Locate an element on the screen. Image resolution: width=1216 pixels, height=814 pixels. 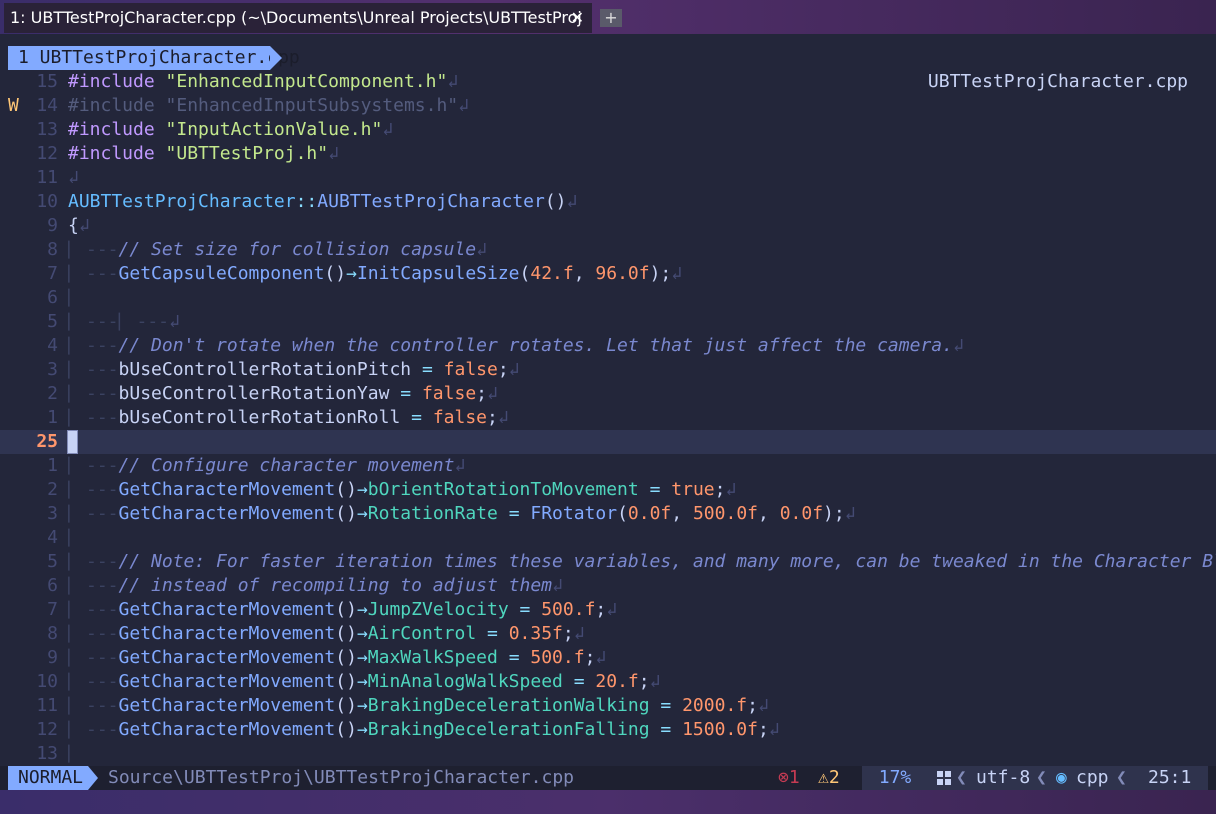
buffer-tab: 1 UBTTestProjCharacter.cpp is located at coordinates (154, 58).